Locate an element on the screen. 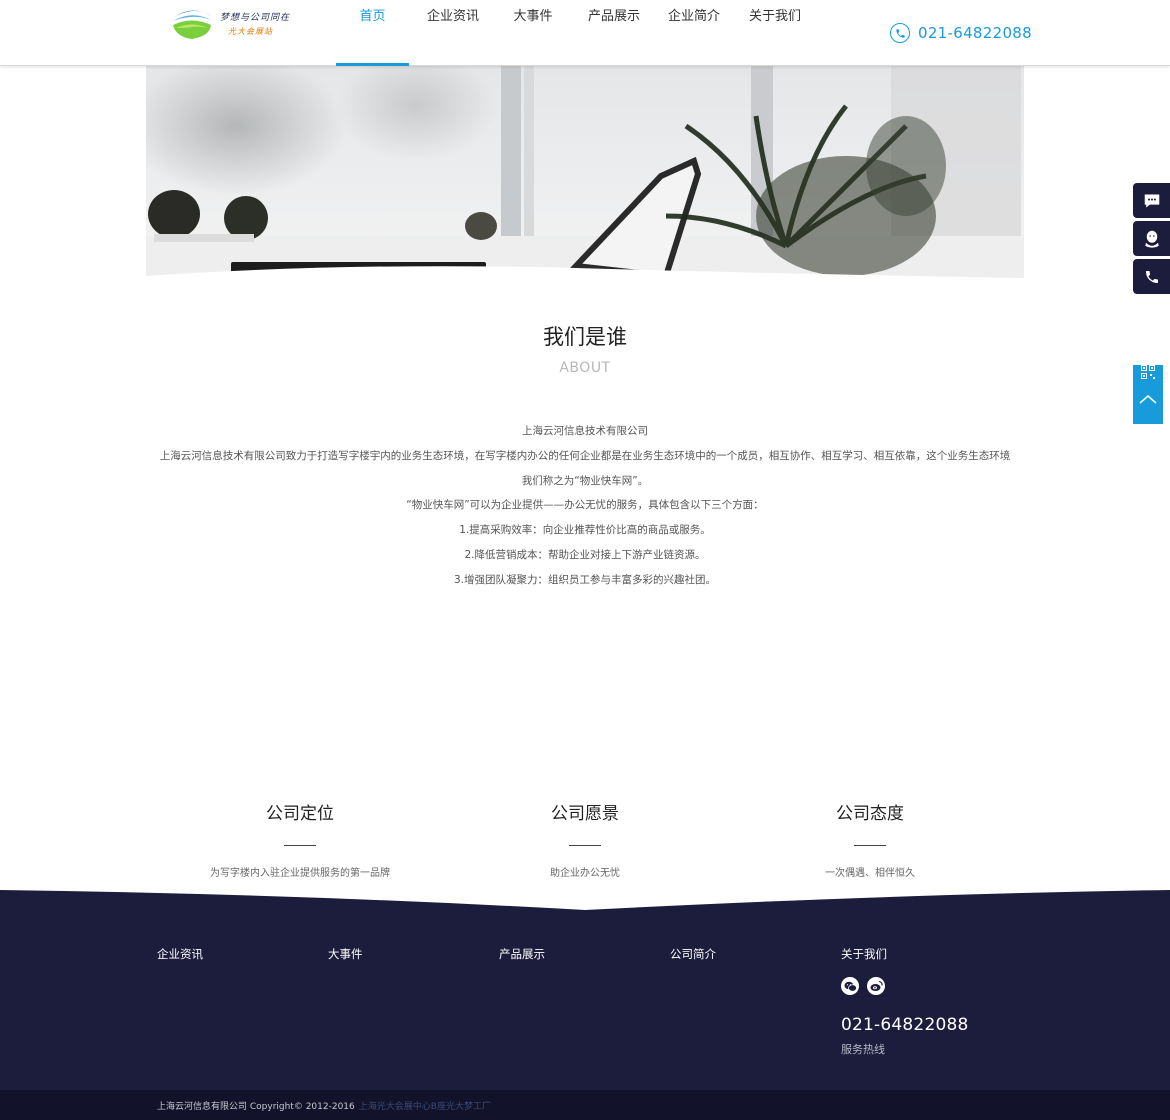 This screenshot has height=1120, width=1170. message-button is located at coordinates (1151, 200).